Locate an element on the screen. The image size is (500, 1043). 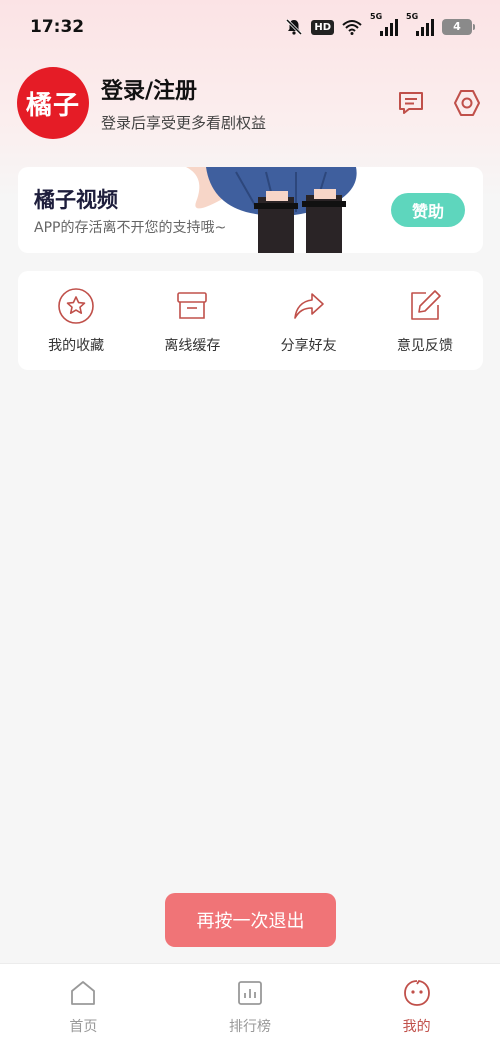
message-icon is located at coordinates (411, 103).